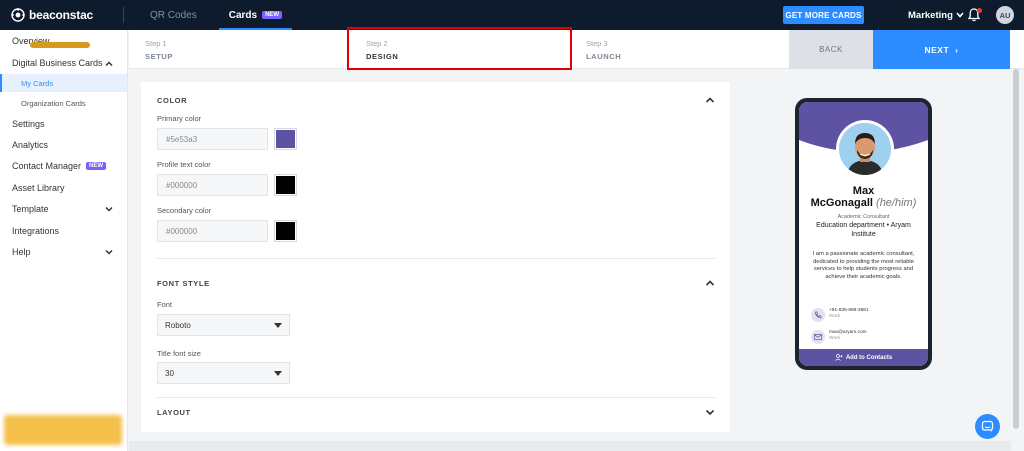 This screenshot has height=451, width=1024. What do you see at coordinates (459, 48) in the screenshot?
I see `step-highlight-box` at bounding box center [459, 48].